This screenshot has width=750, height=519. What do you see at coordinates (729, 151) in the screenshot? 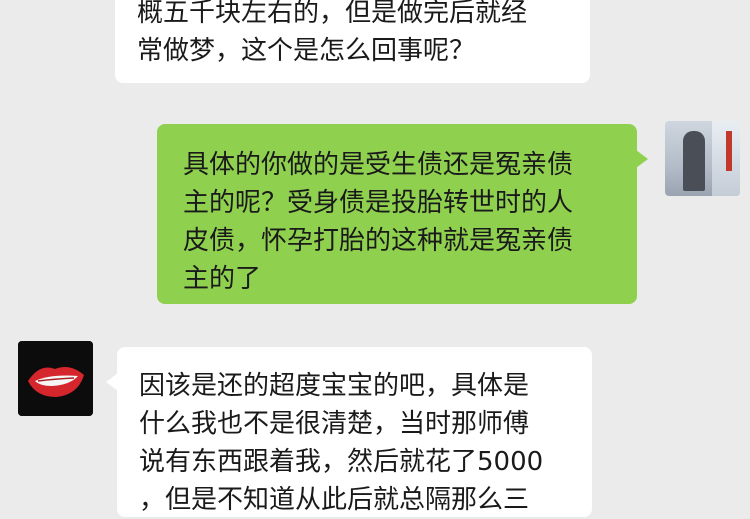
I see `avatar-detail` at bounding box center [729, 151].